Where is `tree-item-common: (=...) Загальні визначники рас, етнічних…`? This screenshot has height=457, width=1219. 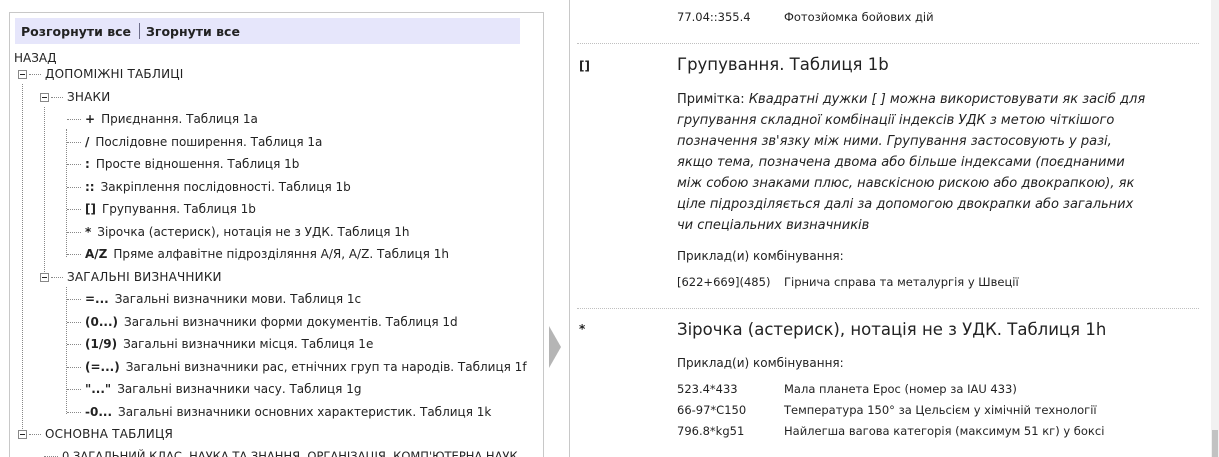 tree-item-common: (=...) Загальні визначники рас, етнічних… is located at coordinates (297, 367).